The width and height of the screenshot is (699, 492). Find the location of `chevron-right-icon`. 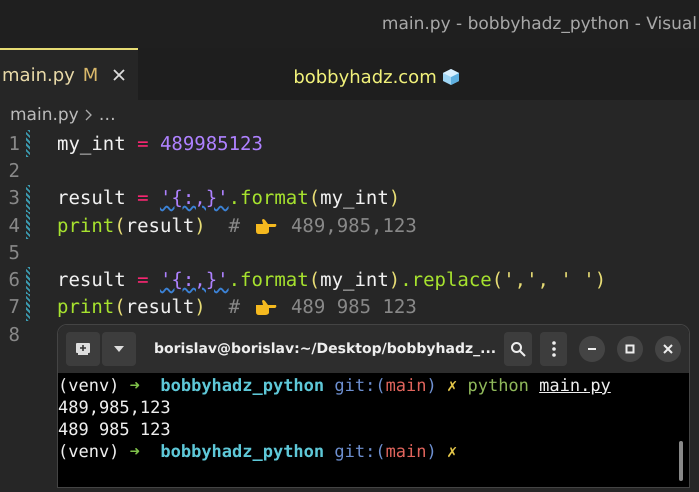

chevron-right-icon is located at coordinates (88, 115).